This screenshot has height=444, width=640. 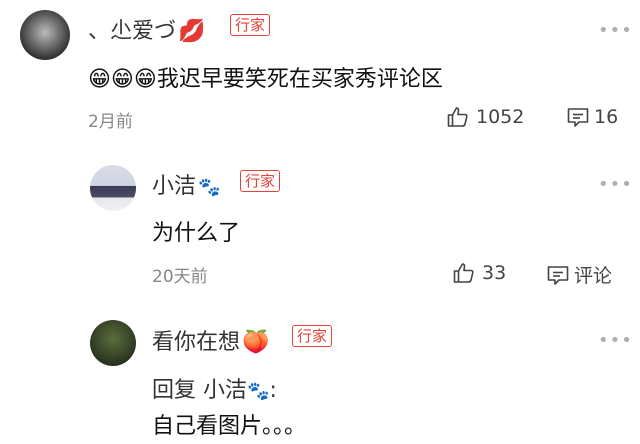 I want to click on reply-text: 为什么了, so click(x=196, y=233).